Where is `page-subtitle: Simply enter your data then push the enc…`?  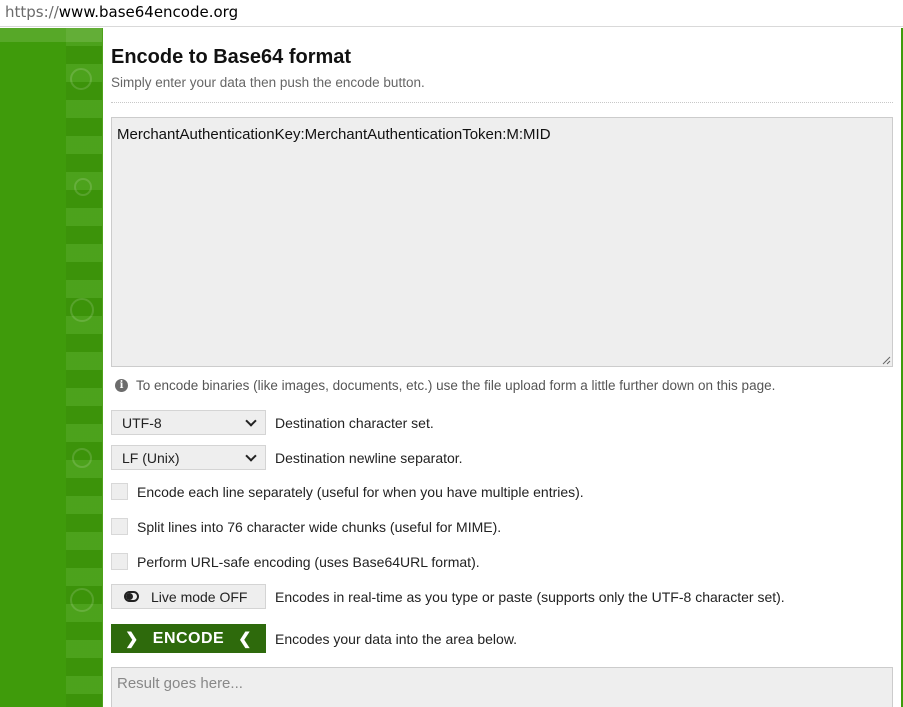
page-subtitle: Simply enter your data then push the enc… is located at coordinates (268, 82).